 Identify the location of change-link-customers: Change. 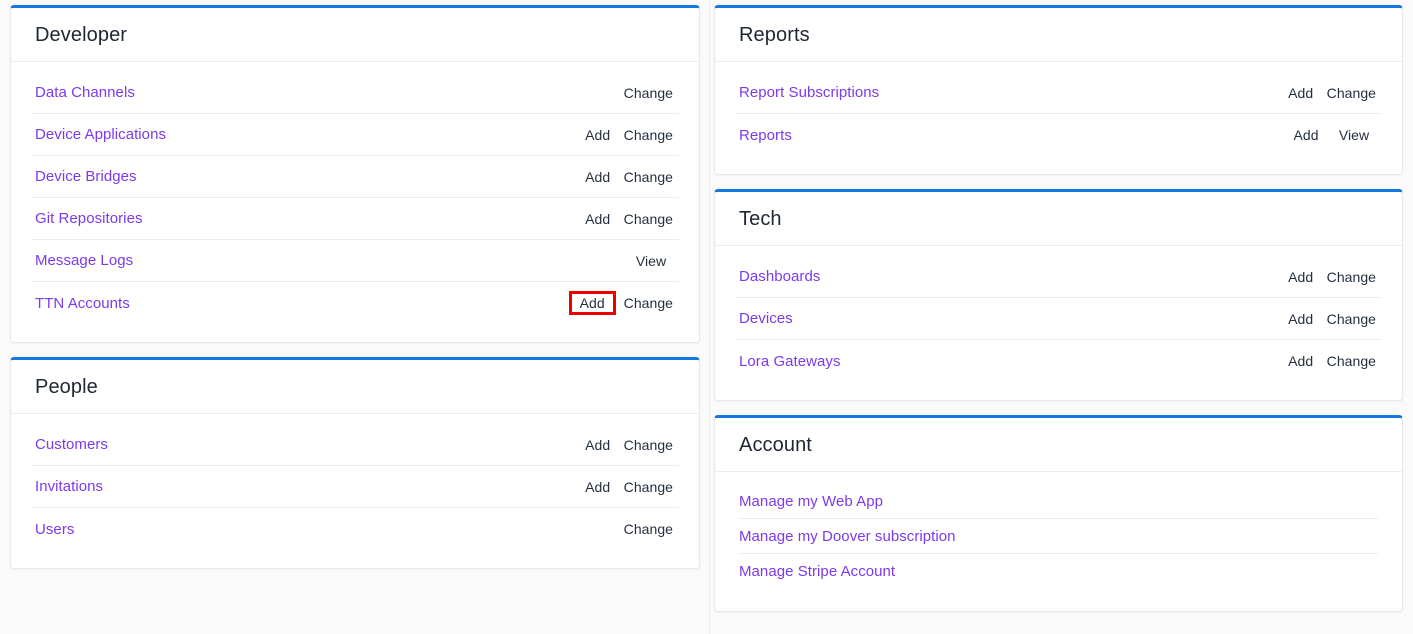
(648, 445).